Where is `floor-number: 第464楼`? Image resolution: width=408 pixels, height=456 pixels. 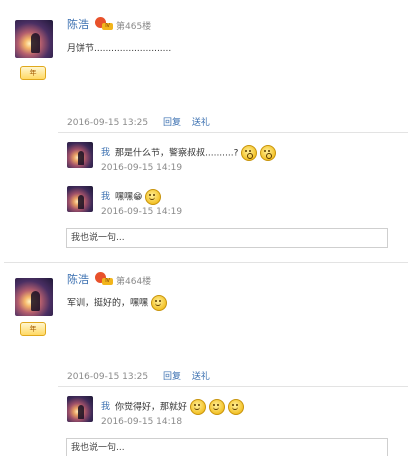 floor-number: 第464楼 is located at coordinates (134, 282).